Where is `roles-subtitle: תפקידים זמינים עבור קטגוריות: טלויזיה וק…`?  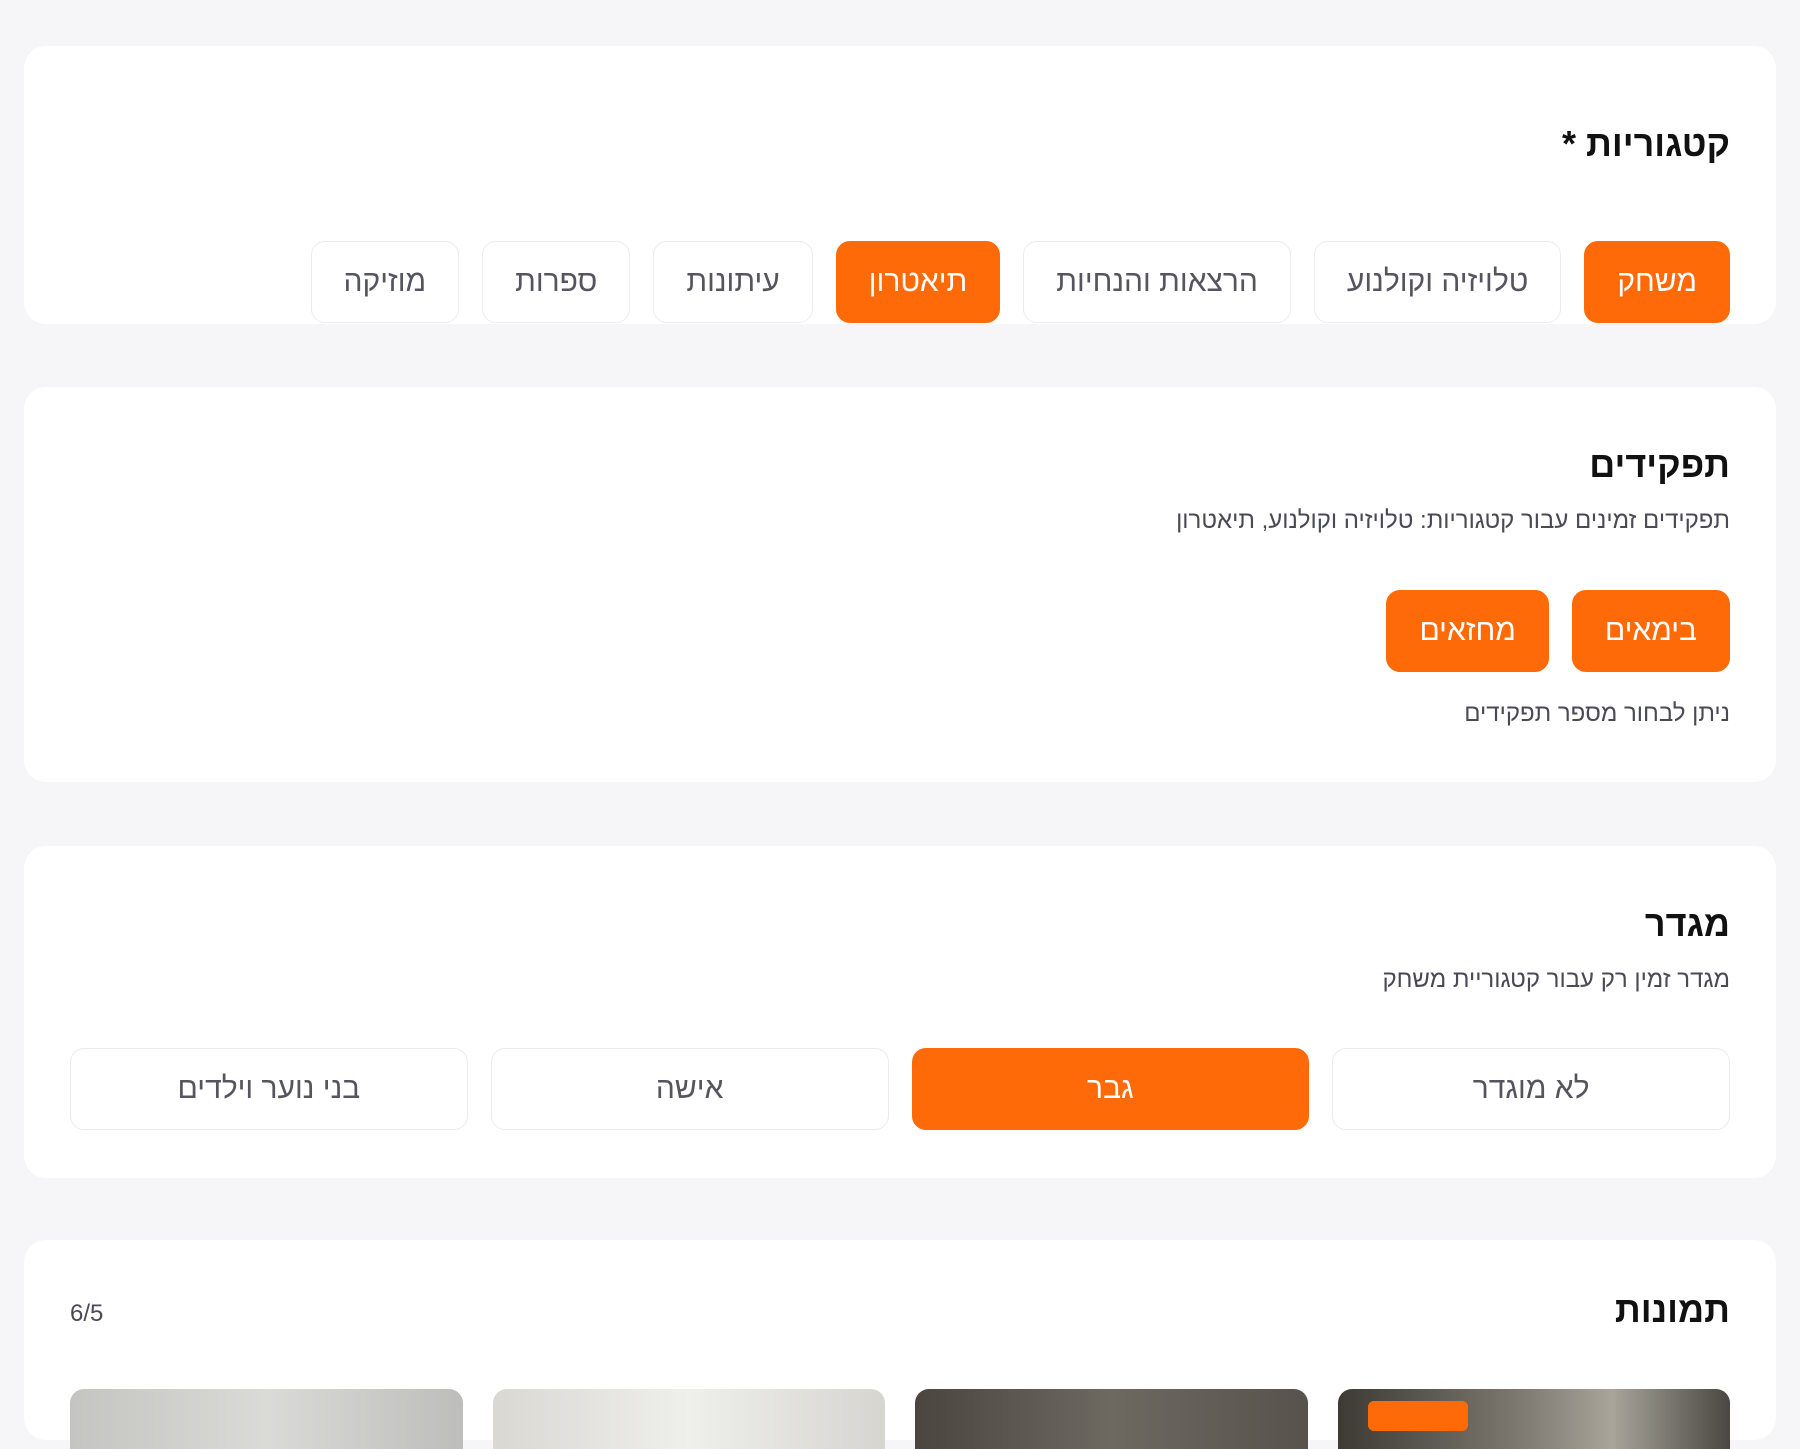 roles-subtitle: תפקידים זמינים עבור קטגוריות: טלויזיה וק… is located at coordinates (1453, 520).